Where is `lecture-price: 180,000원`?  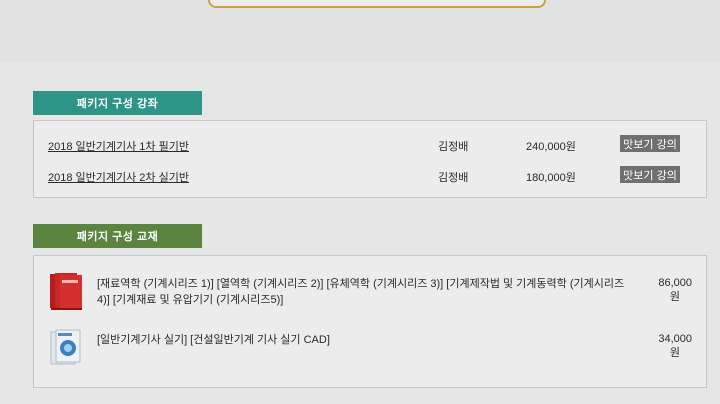 lecture-price: 180,000원 is located at coordinates (551, 178).